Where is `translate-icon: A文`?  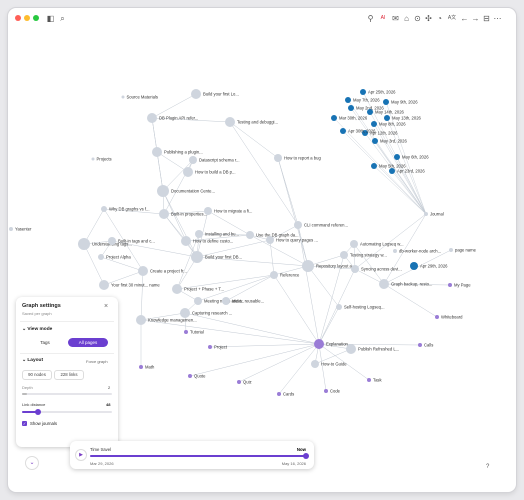 translate-icon: A文 is located at coordinates (452, 18).